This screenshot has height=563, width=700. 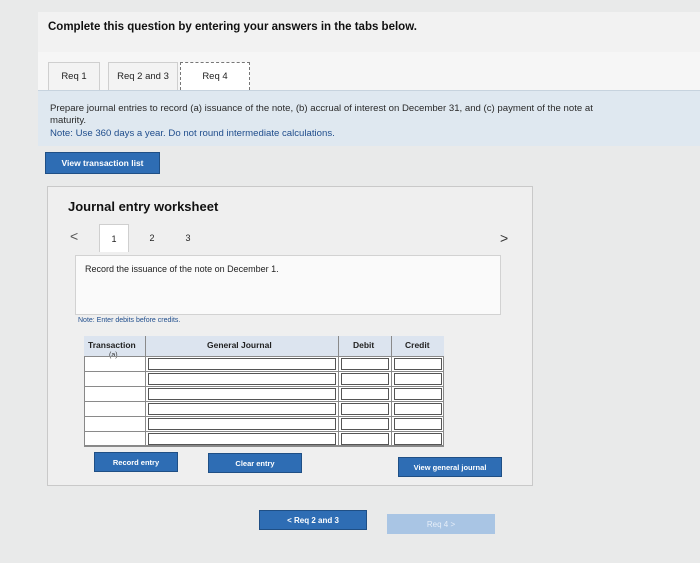 What do you see at coordinates (152, 238) in the screenshot?
I see `worksheet-page-2: 2` at bounding box center [152, 238].